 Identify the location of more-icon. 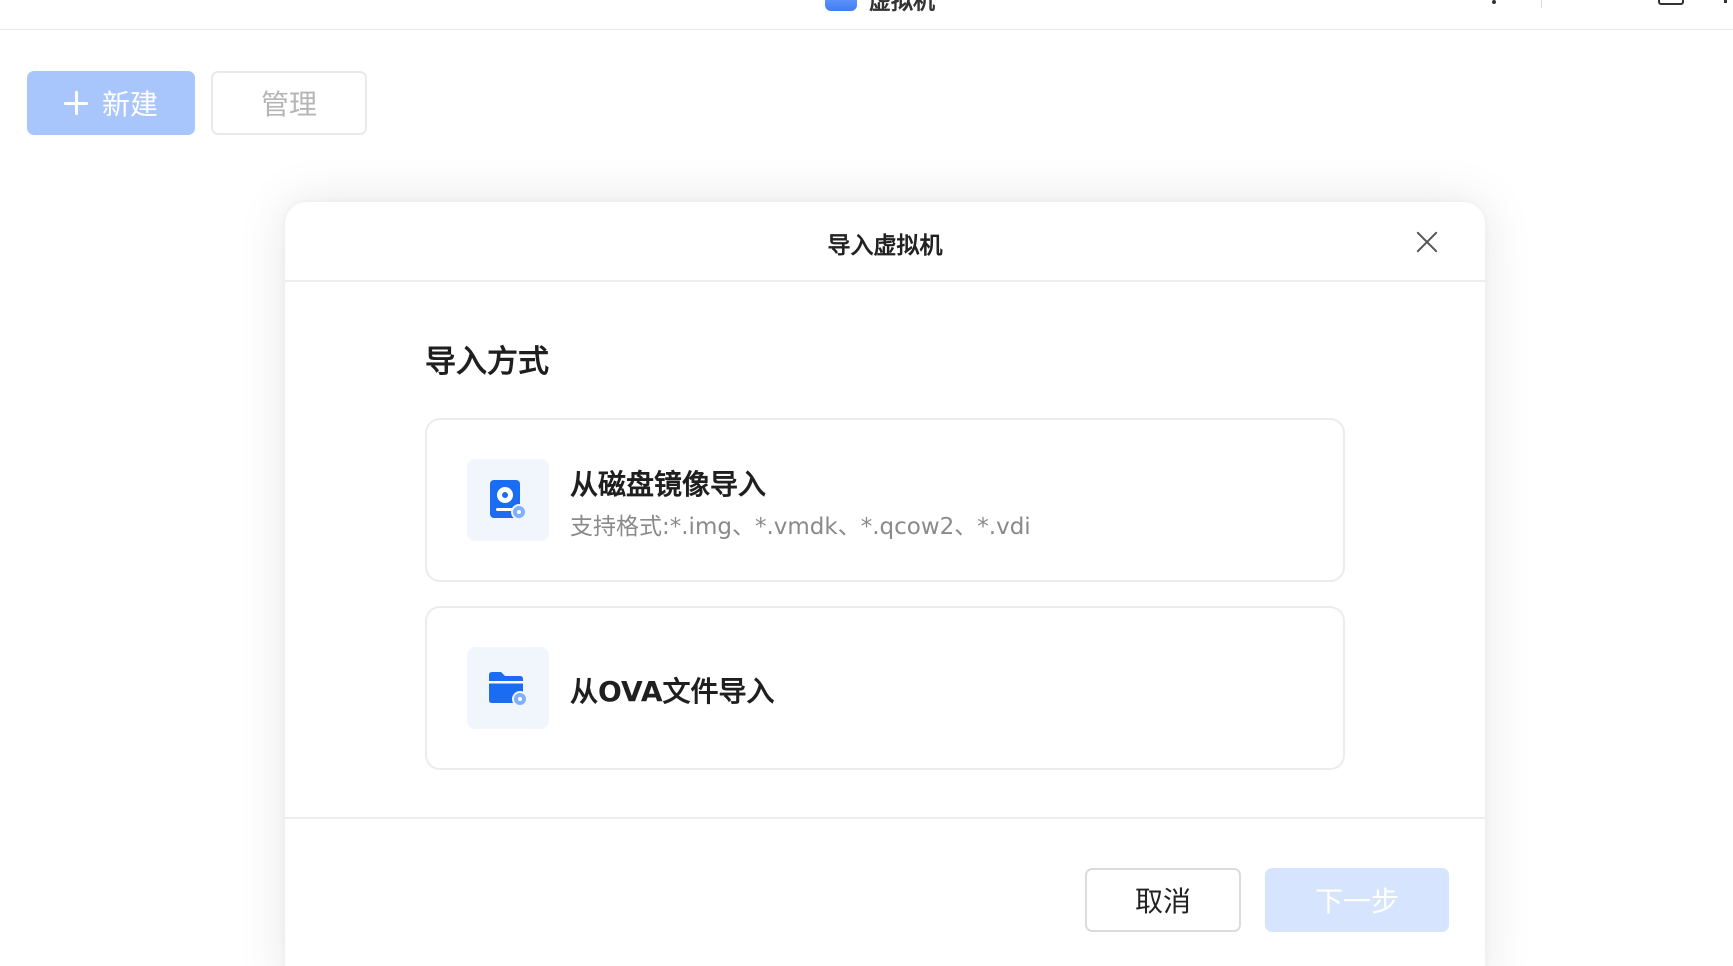
(1494, 3).